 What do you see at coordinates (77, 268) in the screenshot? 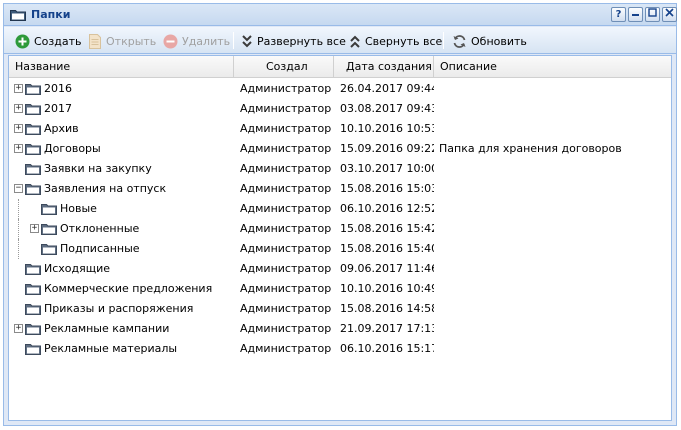
I see `cell-name: Исходящие` at bounding box center [77, 268].